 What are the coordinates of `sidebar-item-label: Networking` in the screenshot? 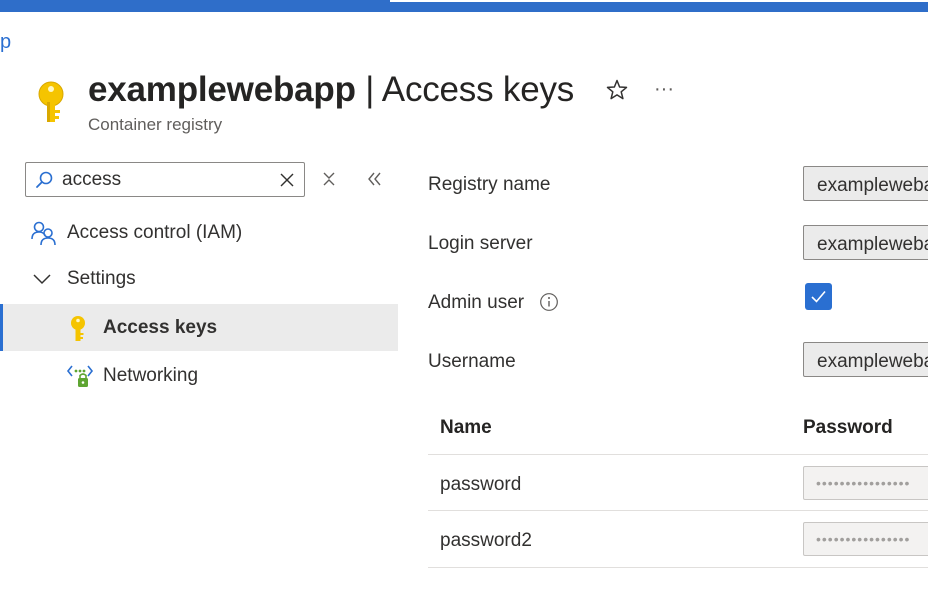 It's located at (151, 375).